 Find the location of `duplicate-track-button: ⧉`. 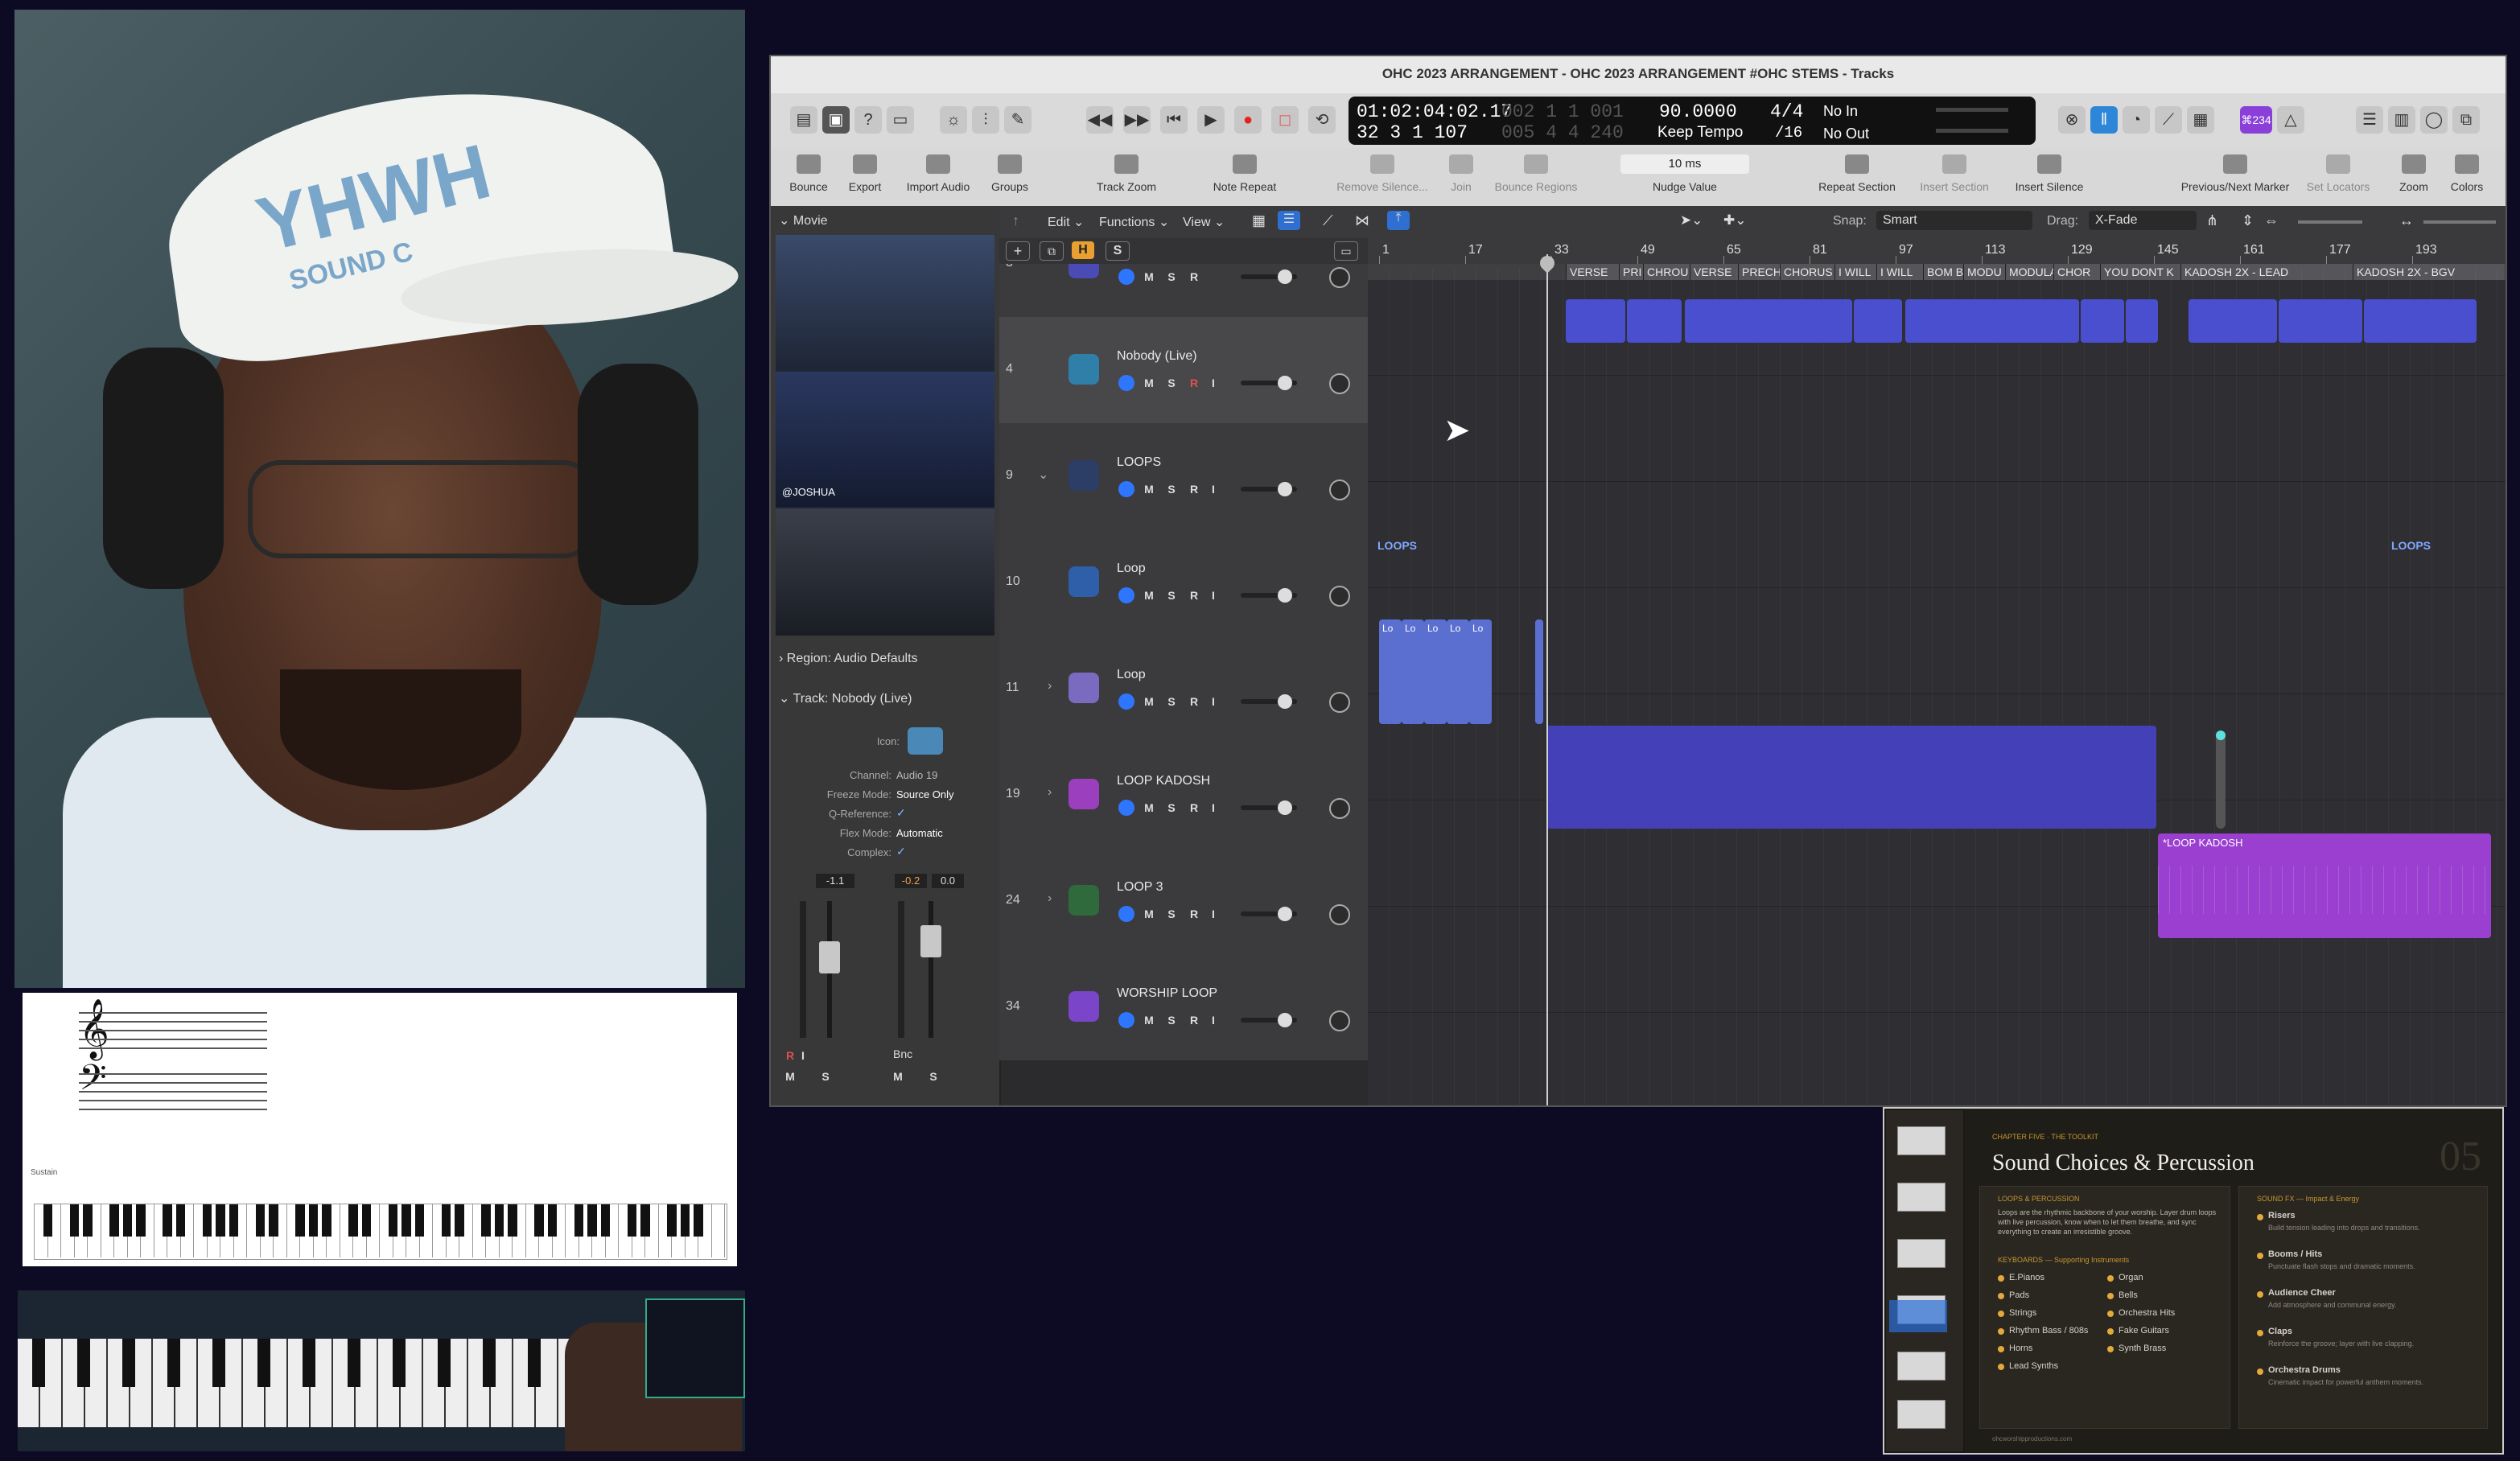

duplicate-track-button: ⧉ is located at coordinates (1052, 251).